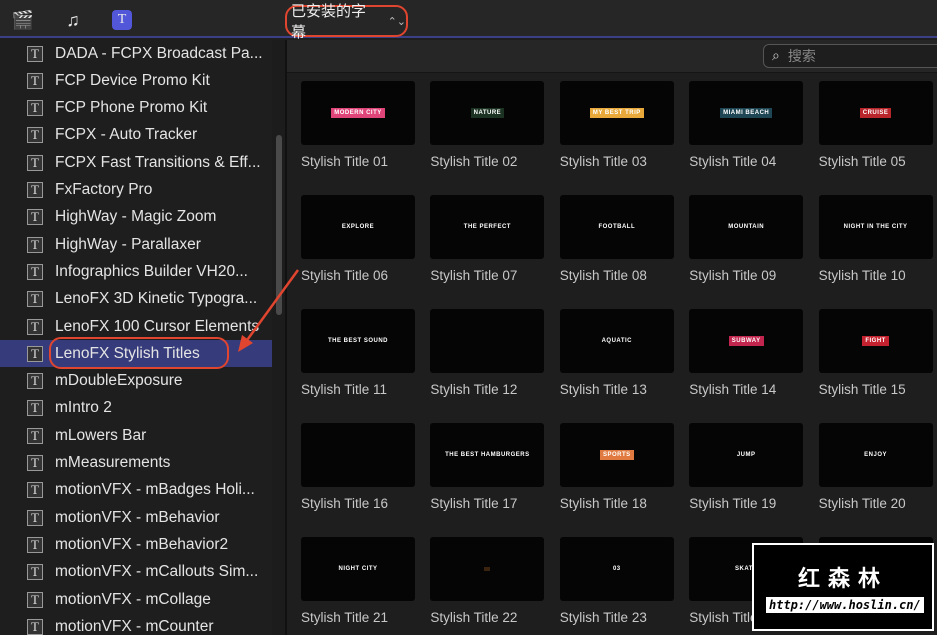 This screenshot has height=635, width=937. What do you see at coordinates (358, 227) in the screenshot?
I see `title-thumbnail: EXPLORE` at bounding box center [358, 227].